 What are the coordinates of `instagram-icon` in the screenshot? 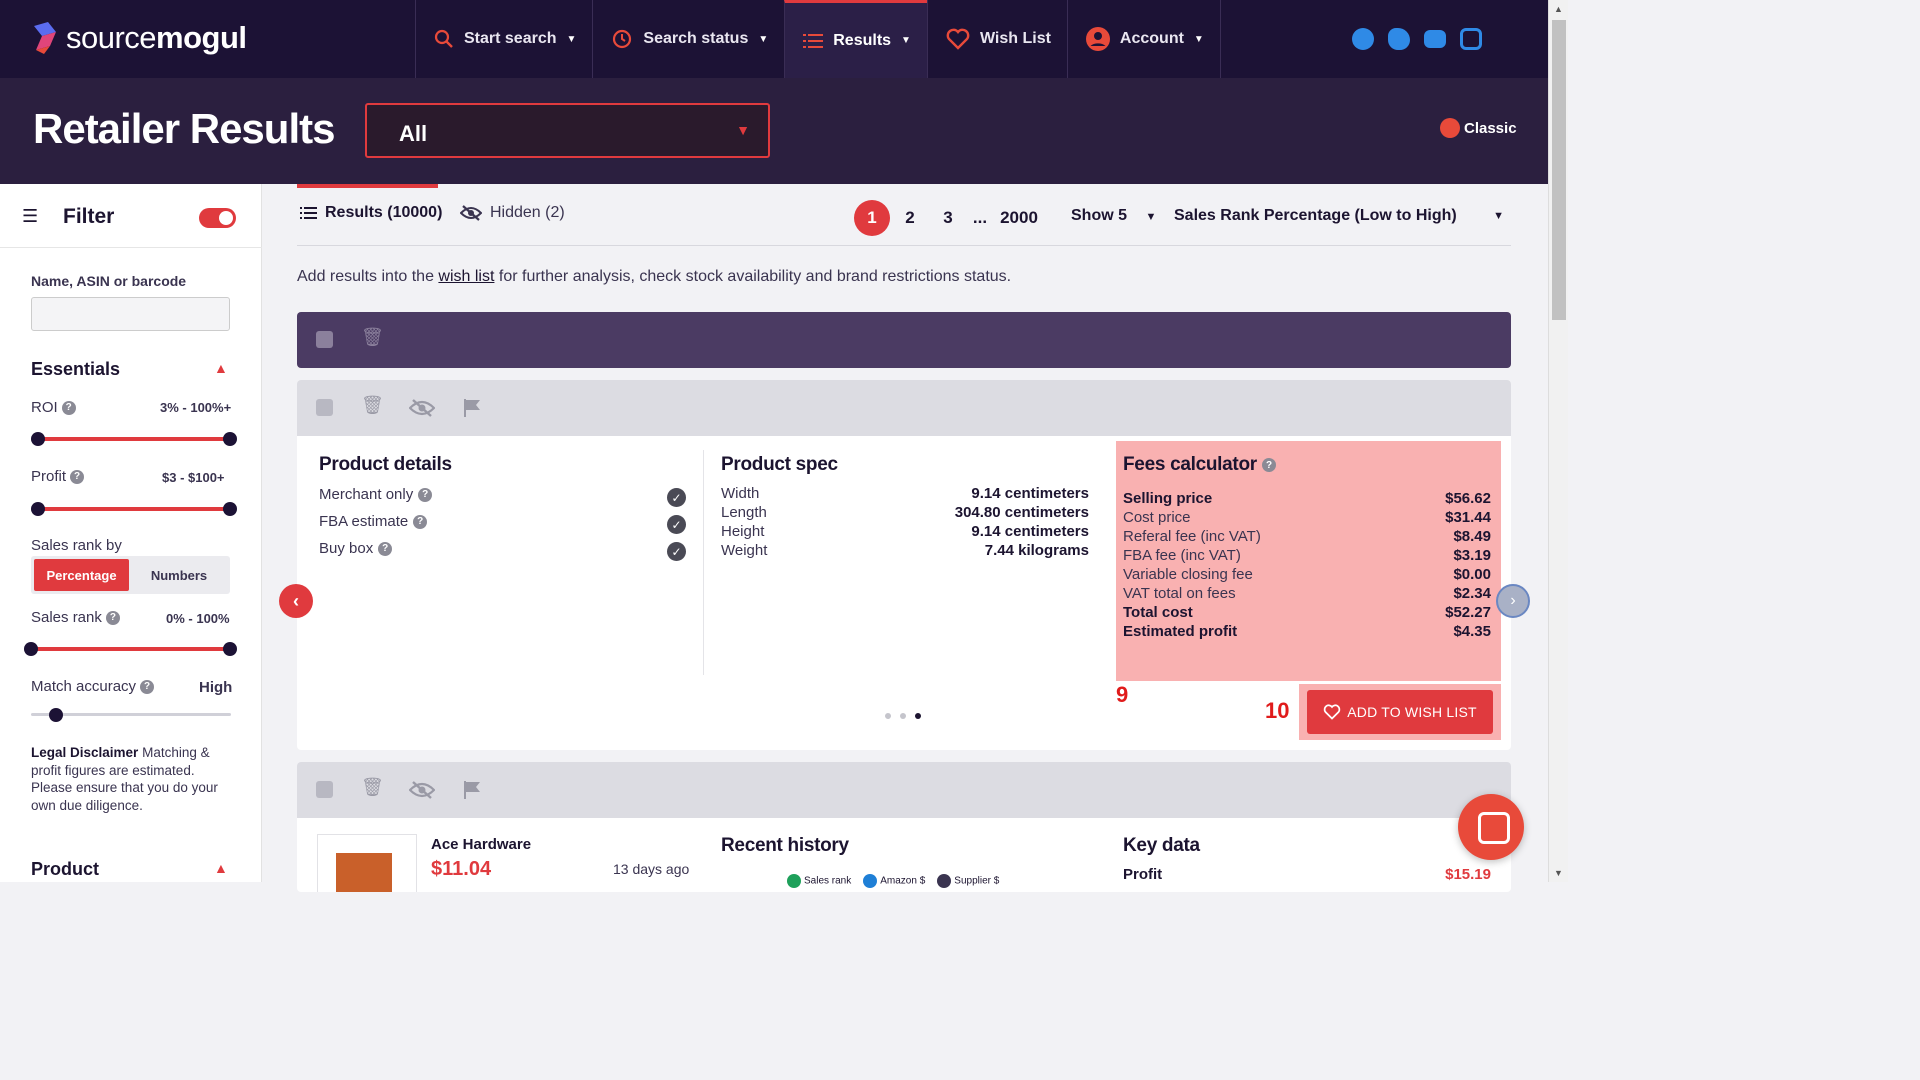 It's located at (1471, 39).